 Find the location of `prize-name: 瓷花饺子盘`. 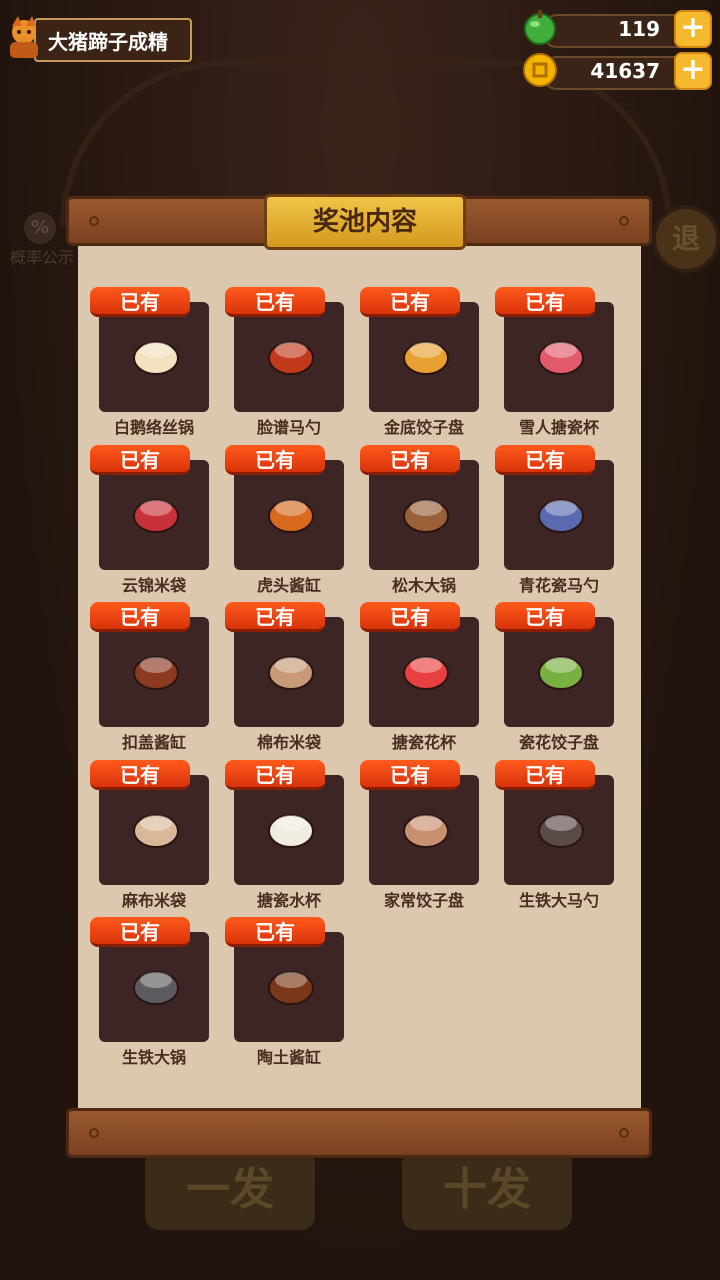

prize-name: 瓷花饺子盘 is located at coordinates (558, 742).